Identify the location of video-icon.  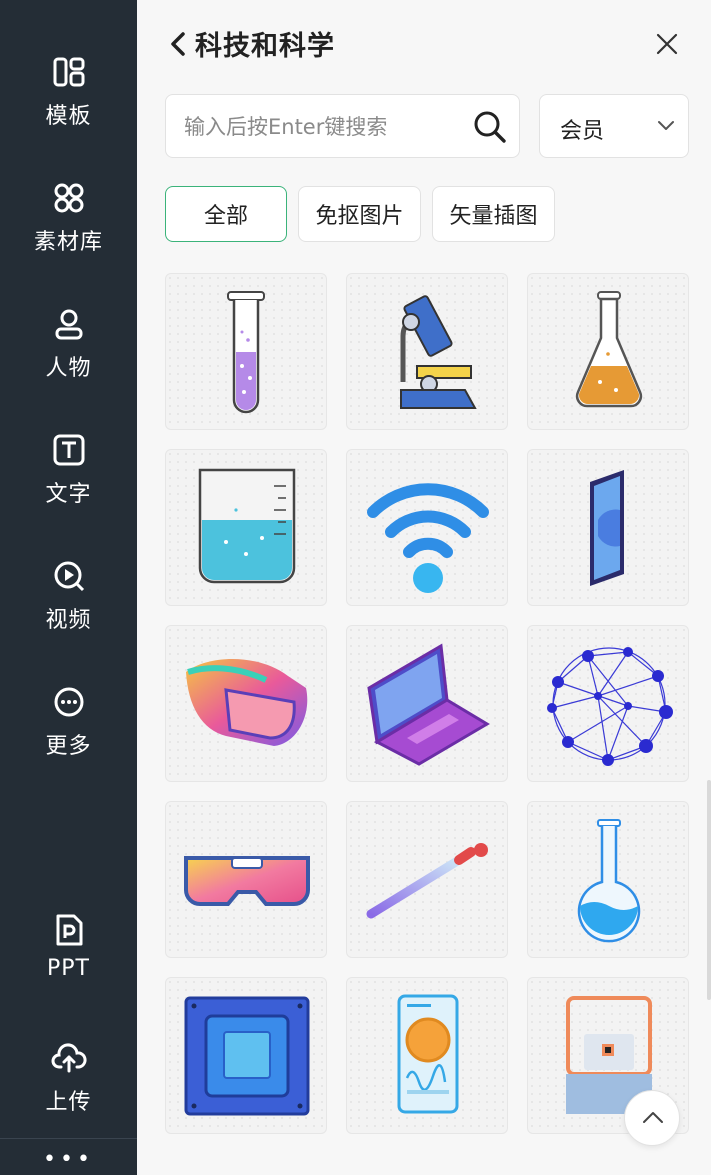
(69, 576).